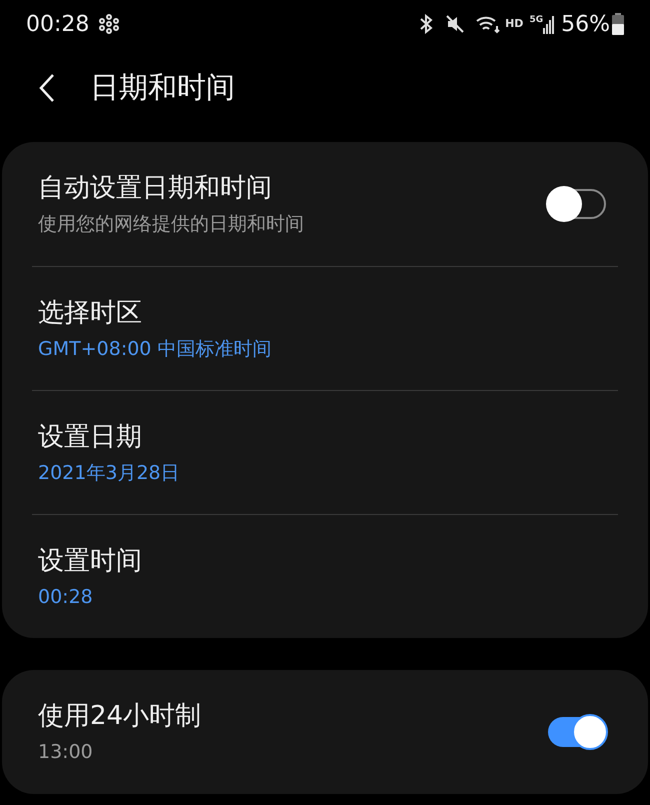 Image resolution: width=650 pixels, height=805 pixels. I want to click on setting-title: 设置日期, so click(90, 437).